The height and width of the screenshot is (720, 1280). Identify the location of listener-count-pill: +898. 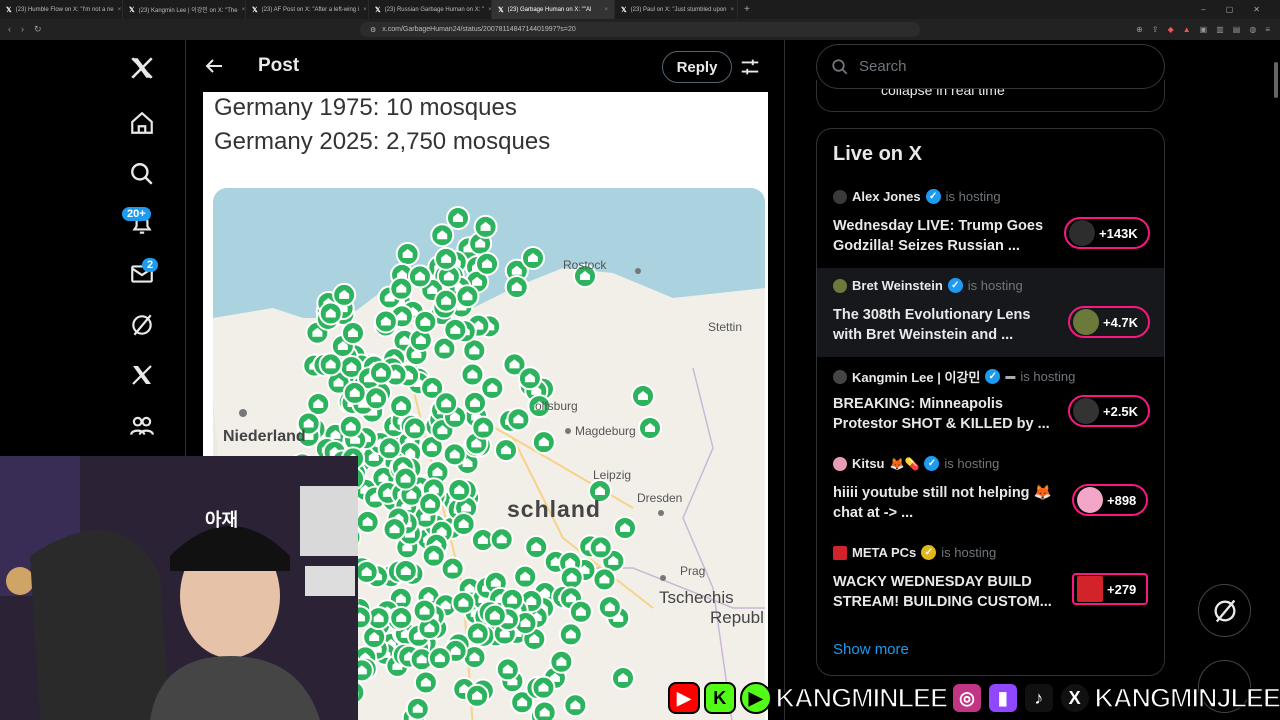
(1110, 500).